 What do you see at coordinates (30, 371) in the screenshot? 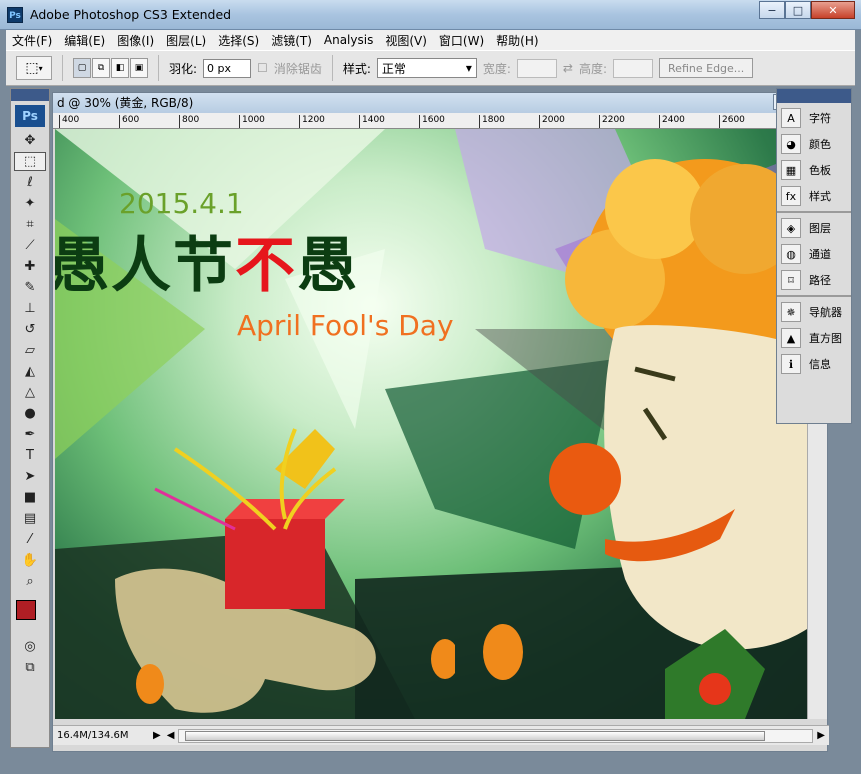
I see `paint-bucket-icon: ◭` at bounding box center [30, 371].